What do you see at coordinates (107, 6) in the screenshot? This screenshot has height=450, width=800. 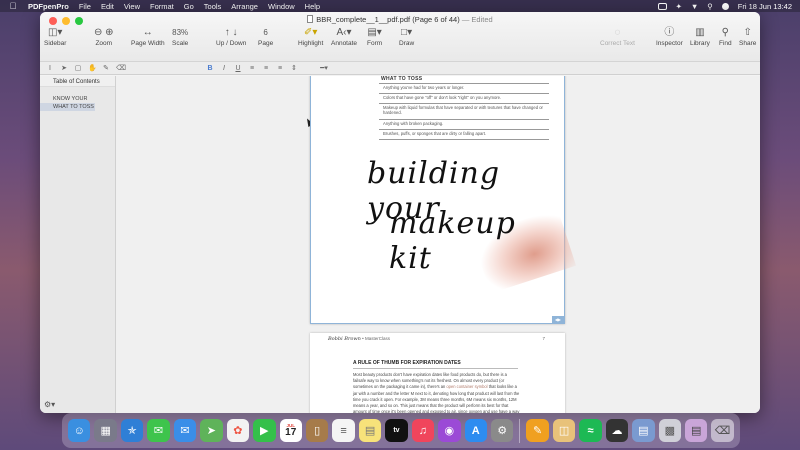 I see `menu-edit: Edit` at bounding box center [107, 6].